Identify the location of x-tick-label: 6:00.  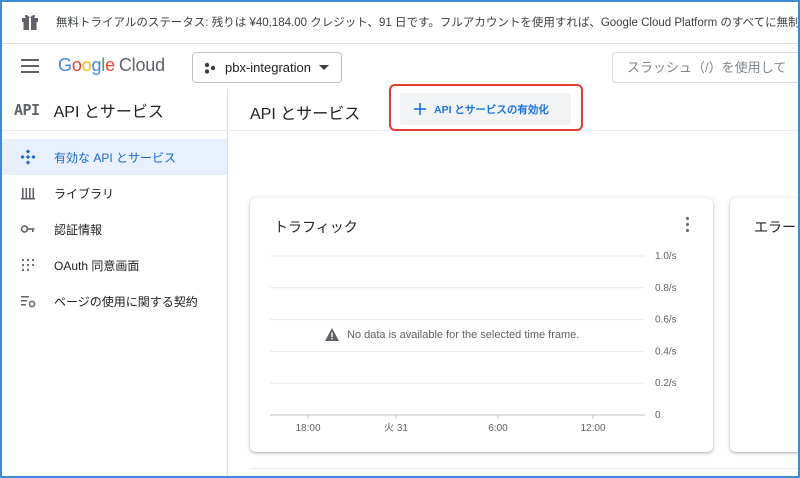
(498, 428).